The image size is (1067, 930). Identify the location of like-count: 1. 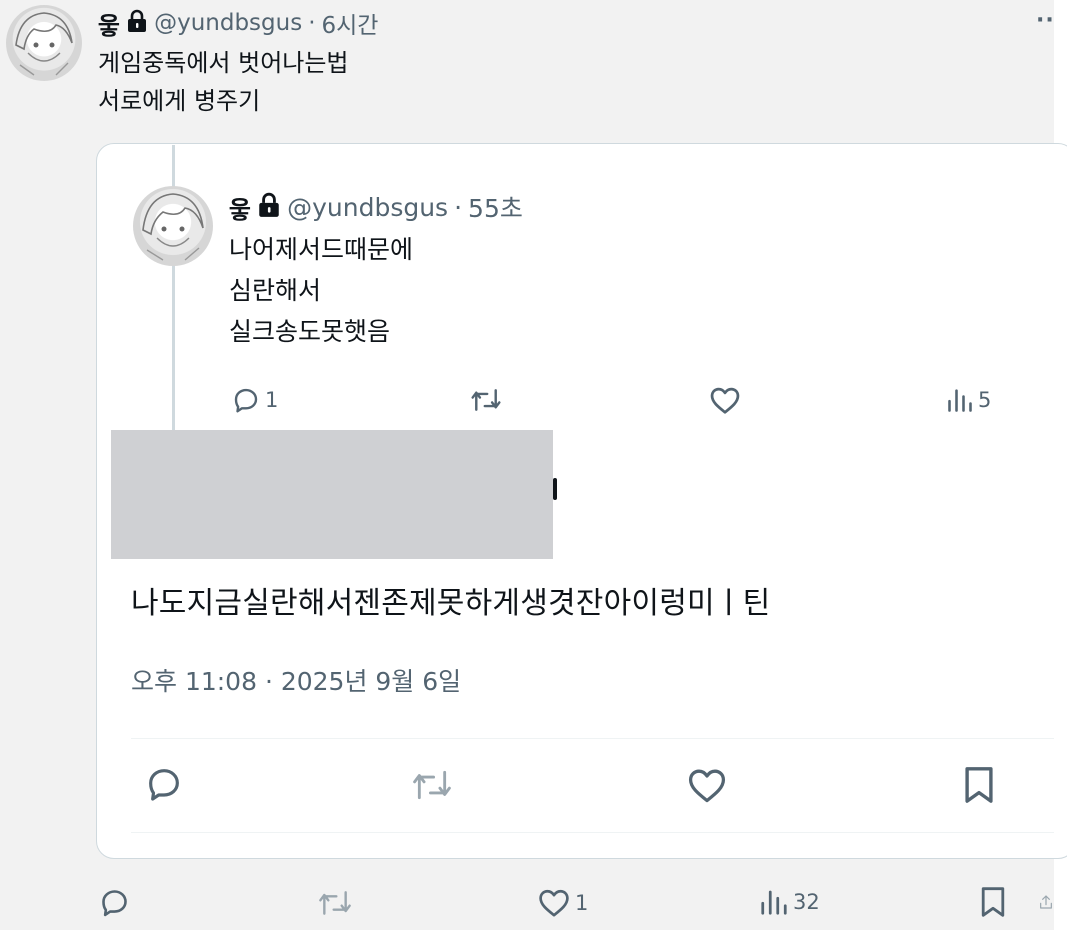
(582, 902).